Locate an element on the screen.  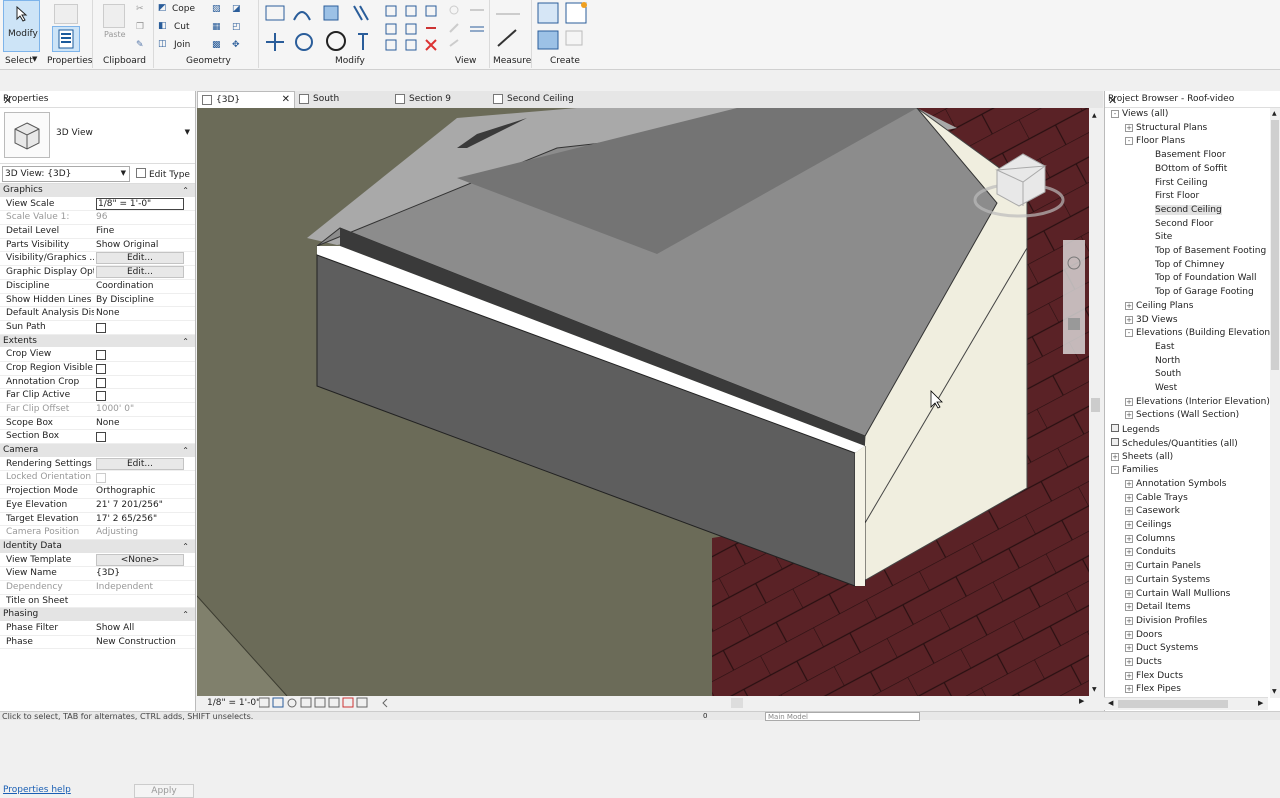
property-value: 21' 7 201/256" is located at coordinates (140, 505).